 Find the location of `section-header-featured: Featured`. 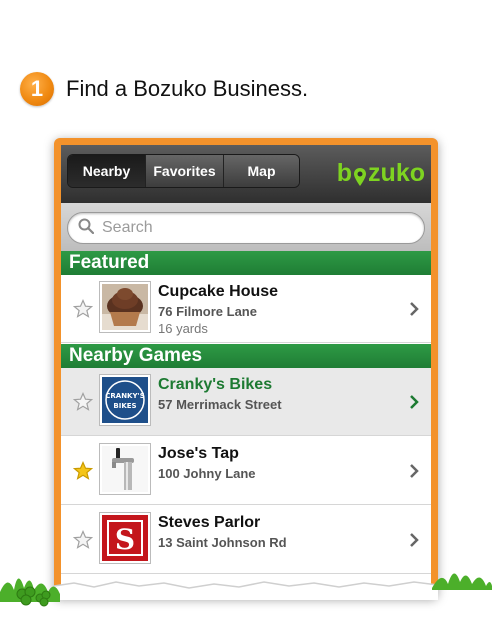

section-header-featured: Featured is located at coordinates (246, 263).